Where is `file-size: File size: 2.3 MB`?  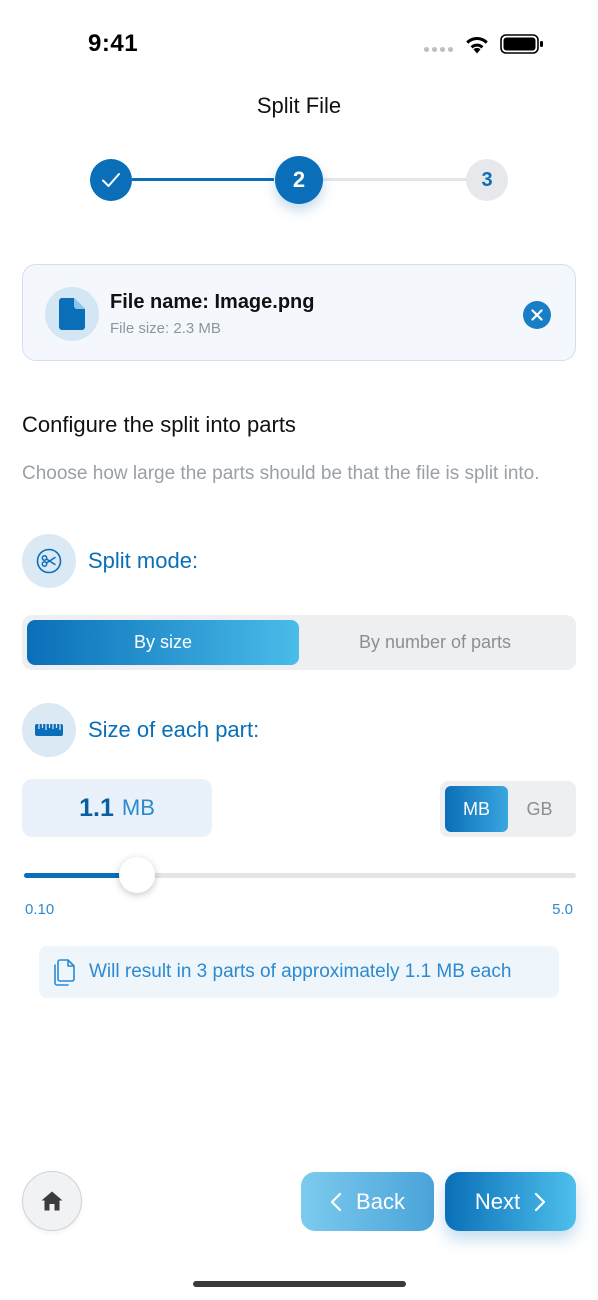
file-size: File size: 2.3 MB is located at coordinates (165, 328).